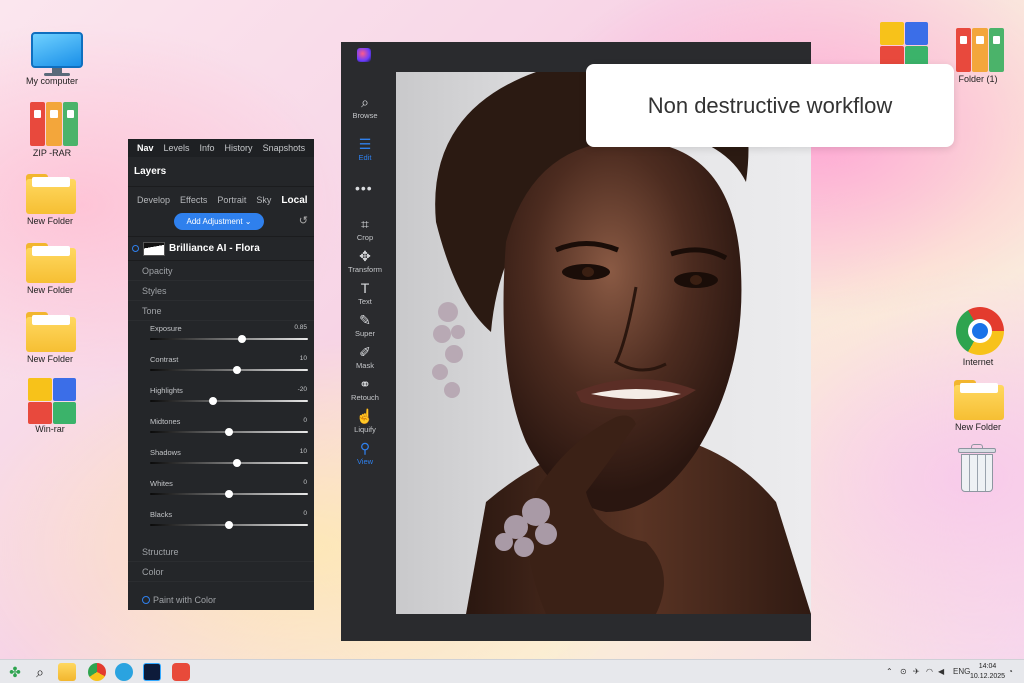 The width and height of the screenshot is (1024, 683). I want to click on tool-super: ✎ Super, so click(365, 325).